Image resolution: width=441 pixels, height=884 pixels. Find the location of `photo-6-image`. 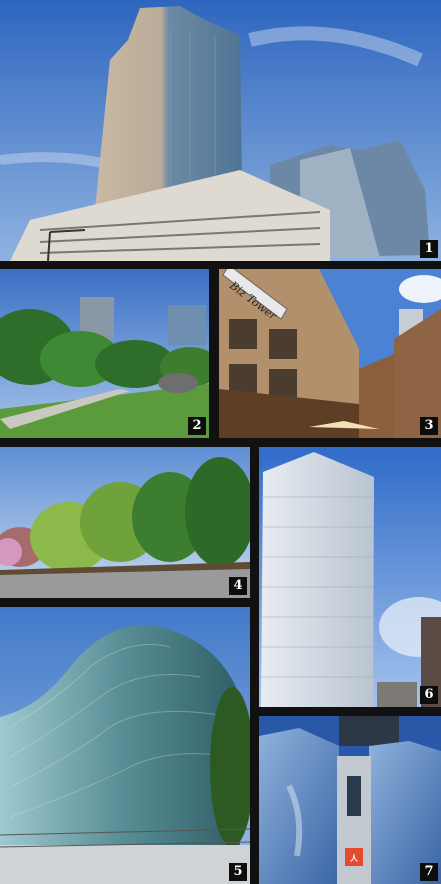

photo-6-image is located at coordinates (350, 577).